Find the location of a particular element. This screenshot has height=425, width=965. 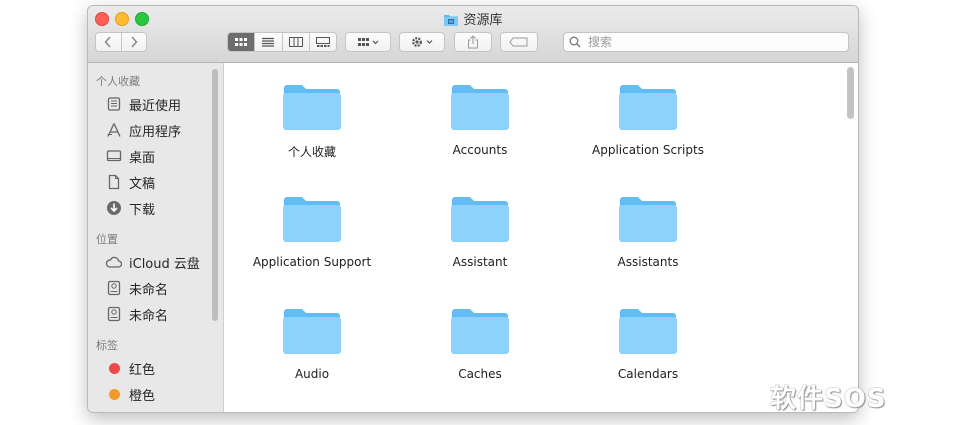

downloads-icon is located at coordinates (114, 208).